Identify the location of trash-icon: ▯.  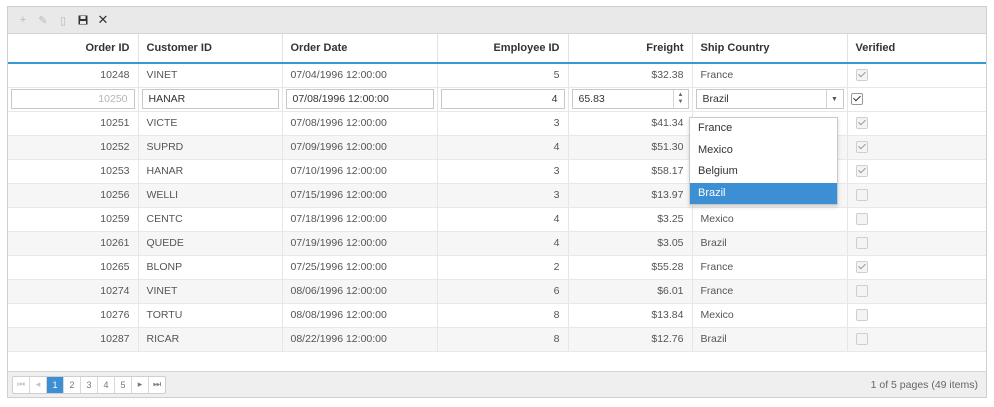
(63, 20).